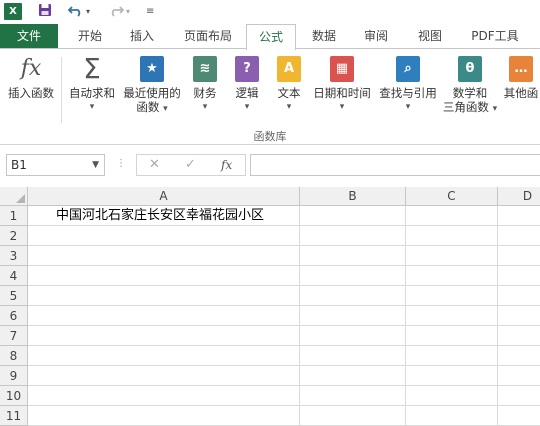 This screenshot has height=426, width=540. Describe the element at coordinates (164, 196) in the screenshot. I see `column-header-a: A` at that location.